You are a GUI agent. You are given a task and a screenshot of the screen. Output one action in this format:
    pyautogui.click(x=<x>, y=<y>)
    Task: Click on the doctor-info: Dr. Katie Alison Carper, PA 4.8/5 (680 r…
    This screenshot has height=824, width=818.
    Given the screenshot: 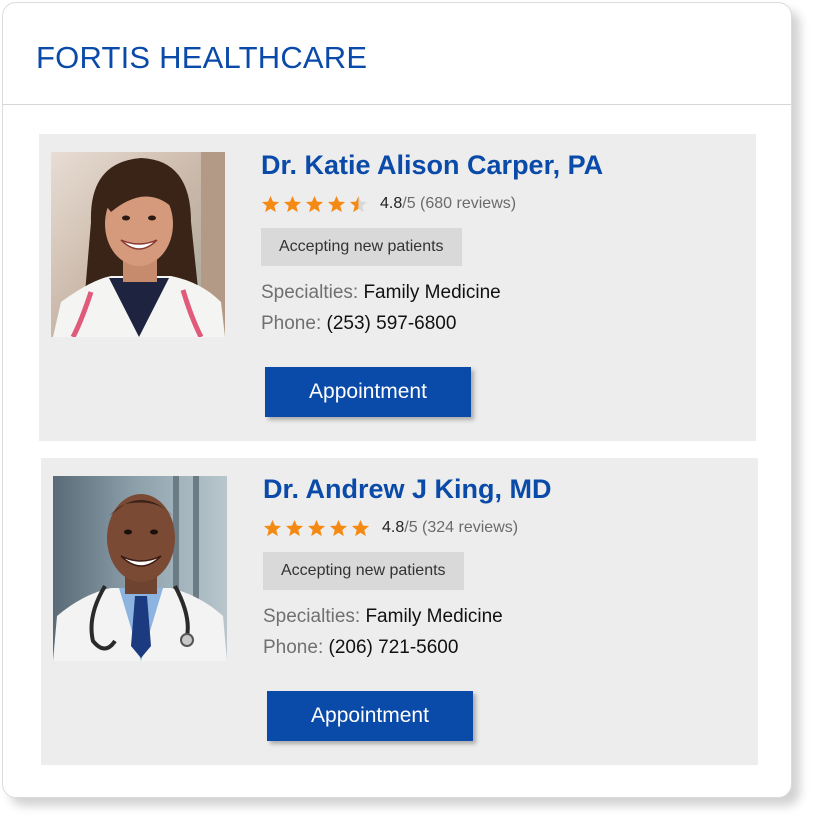 What is the action you would take?
    pyautogui.click(x=503, y=241)
    